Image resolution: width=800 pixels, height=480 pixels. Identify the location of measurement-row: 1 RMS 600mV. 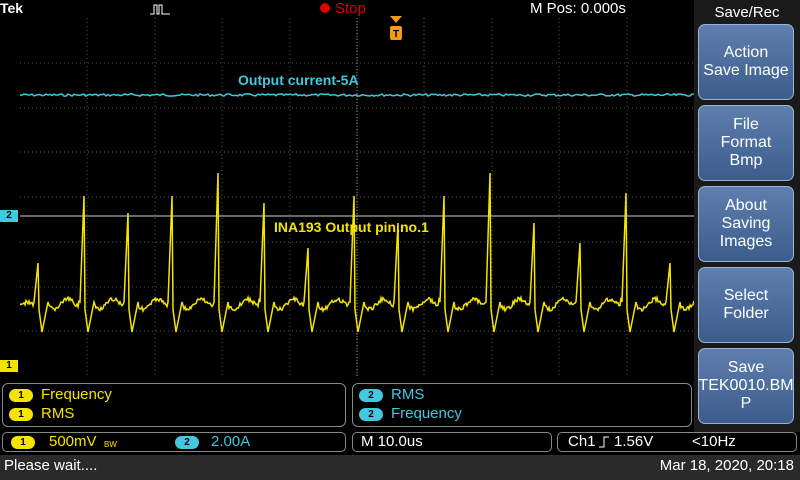
(174, 414).